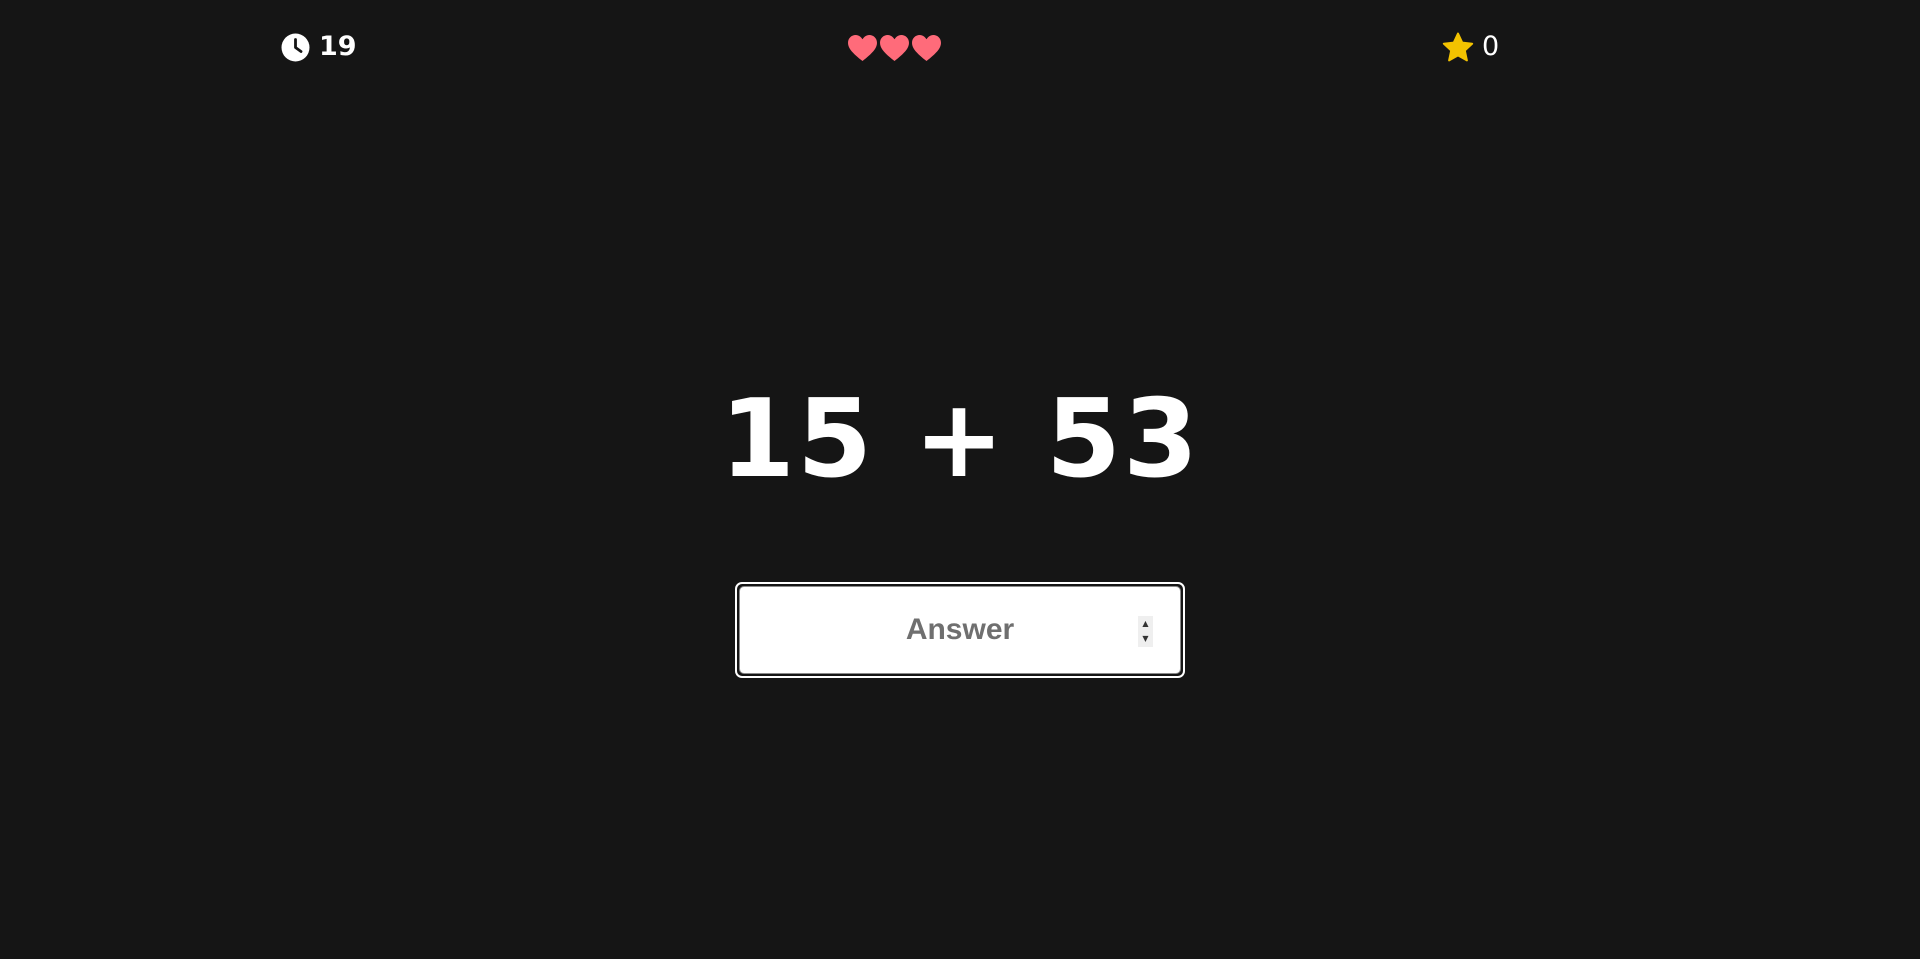 This screenshot has width=1920, height=959. I want to click on answer-input, so click(960, 630).